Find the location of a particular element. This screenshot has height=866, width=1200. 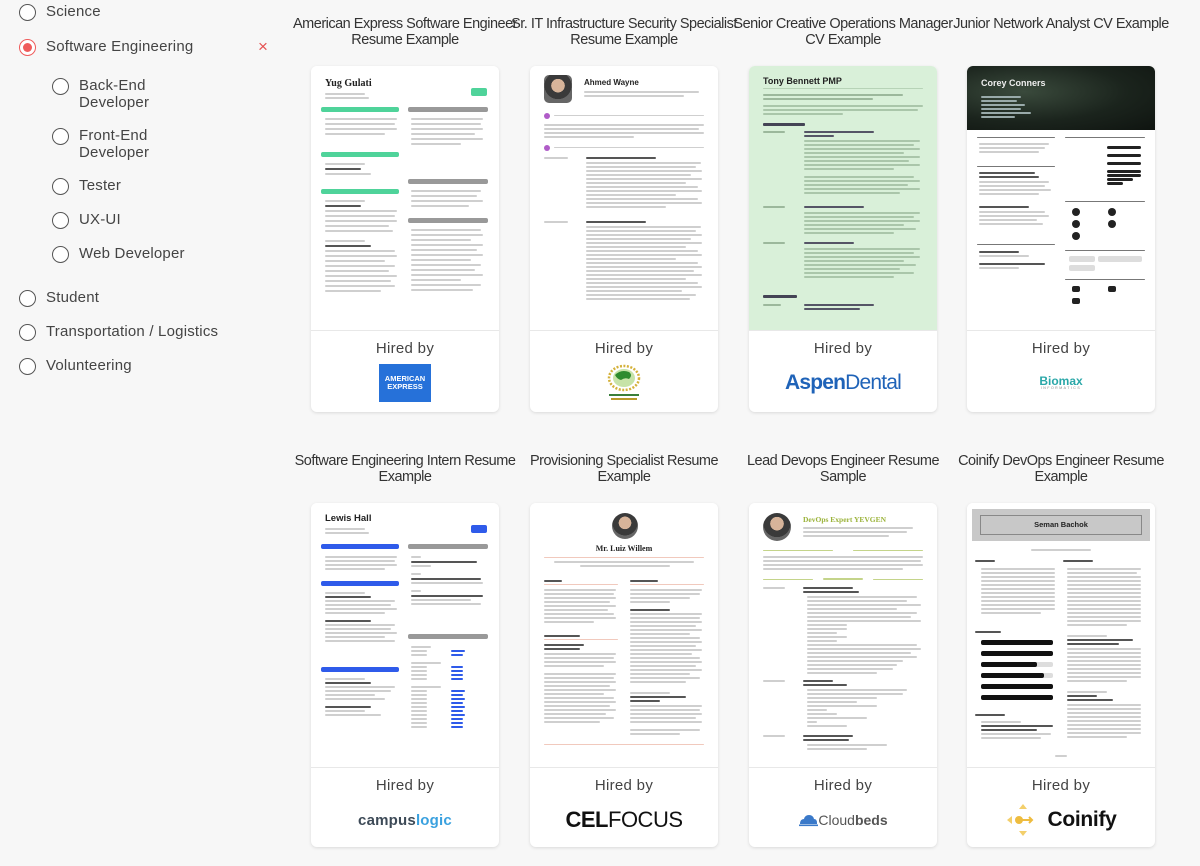

amex-logo-icon: AMERICAN EXPRESS is located at coordinates (405, 383).